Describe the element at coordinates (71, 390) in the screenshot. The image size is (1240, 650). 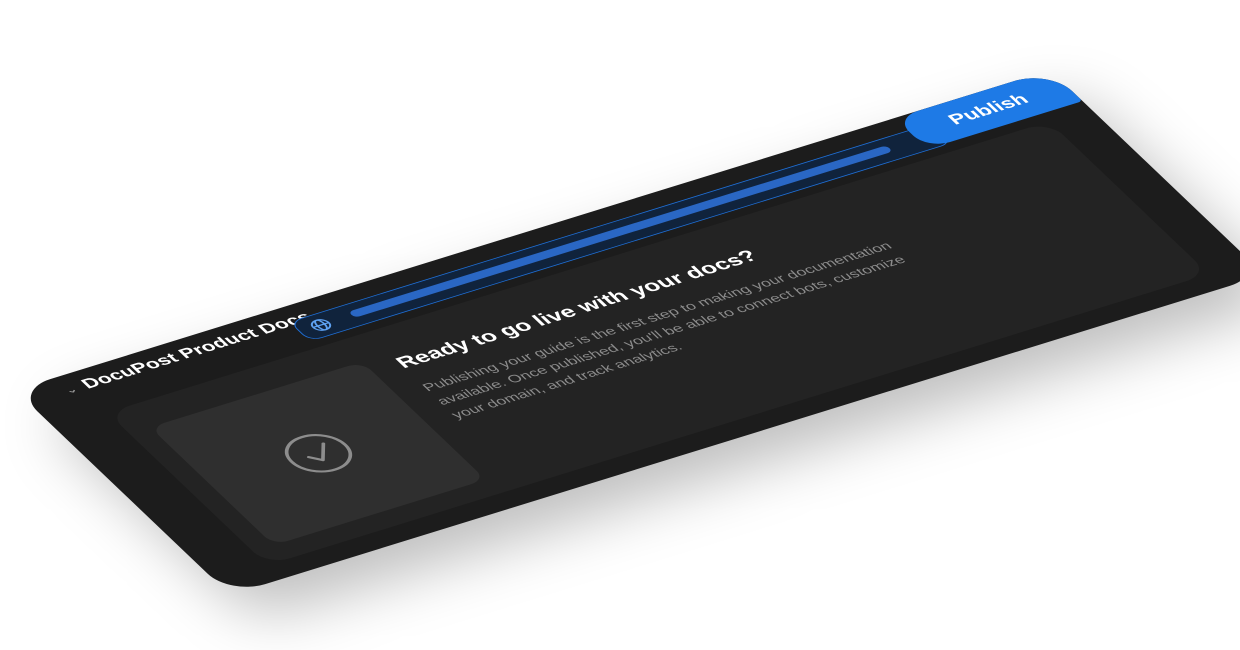
I see `chevron-down-icon: ⌄` at that location.